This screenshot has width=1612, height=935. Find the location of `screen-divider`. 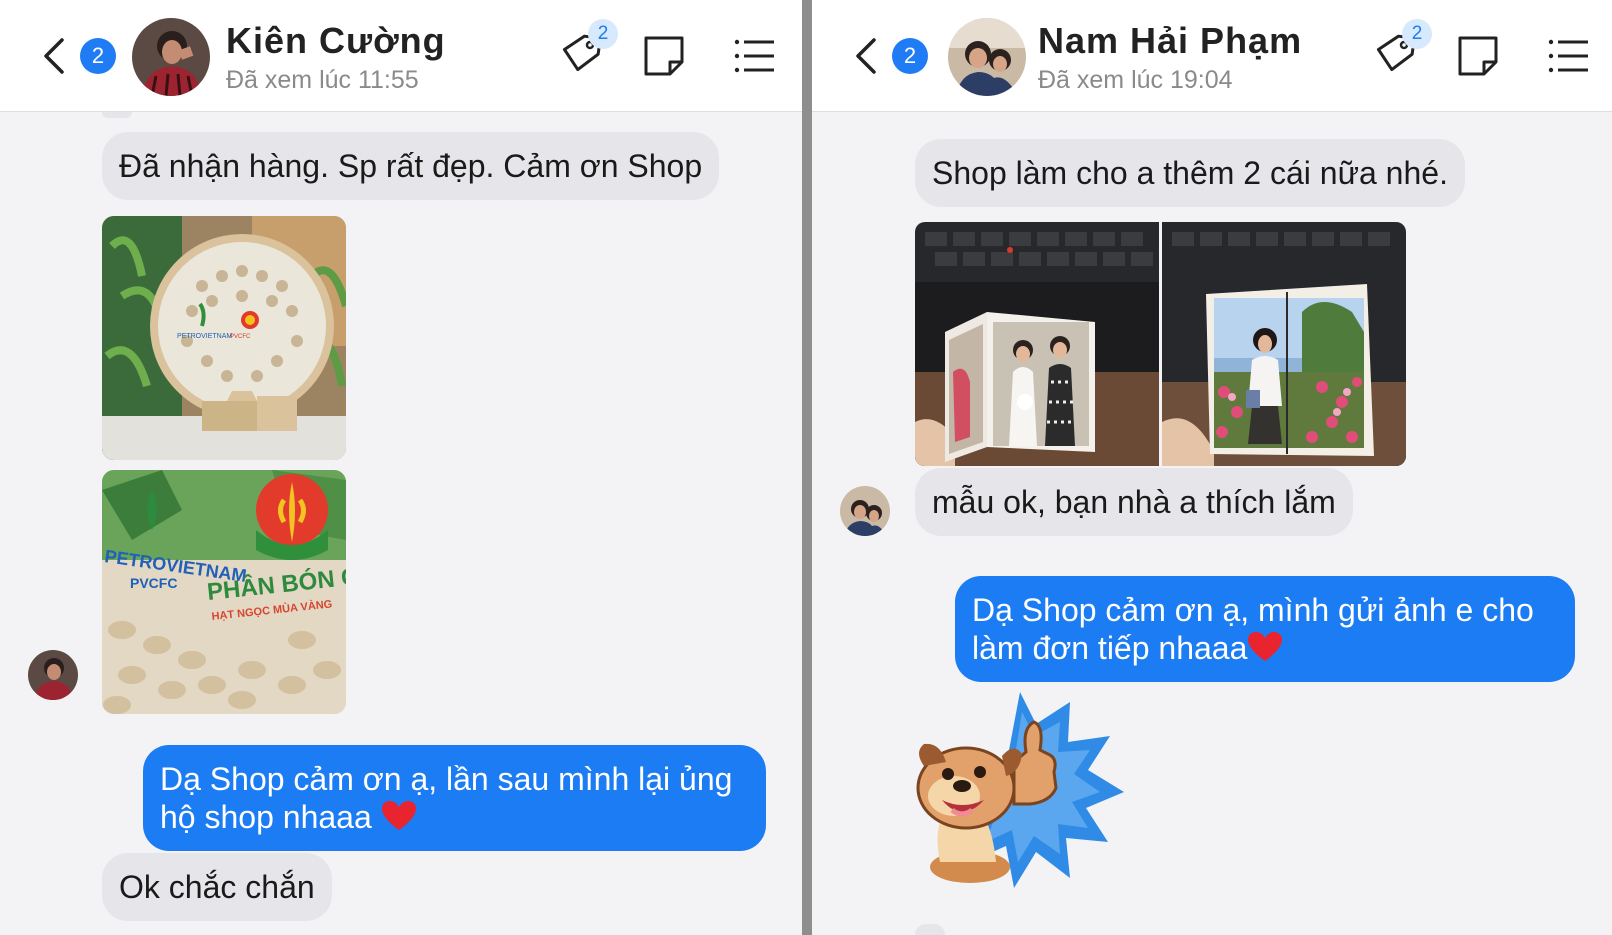

screen-divider is located at coordinates (807, 467).